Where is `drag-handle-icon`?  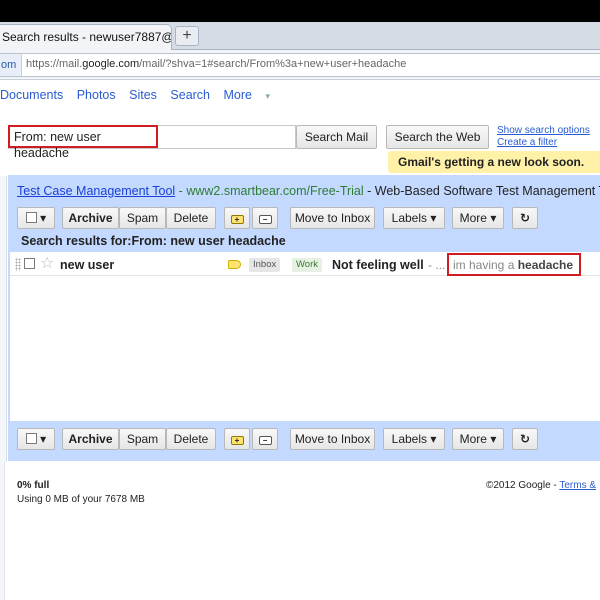
drag-handle-icon is located at coordinates (18, 264).